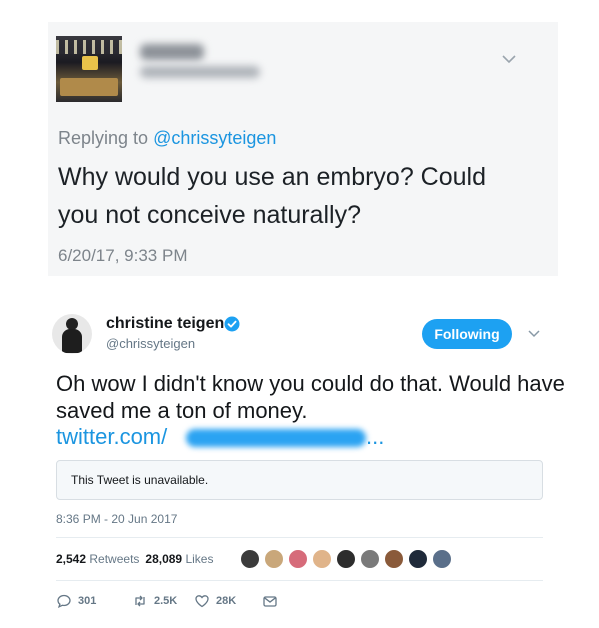 The width and height of the screenshot is (599, 628). What do you see at coordinates (467, 334) in the screenshot?
I see `following-button: Following` at bounding box center [467, 334].